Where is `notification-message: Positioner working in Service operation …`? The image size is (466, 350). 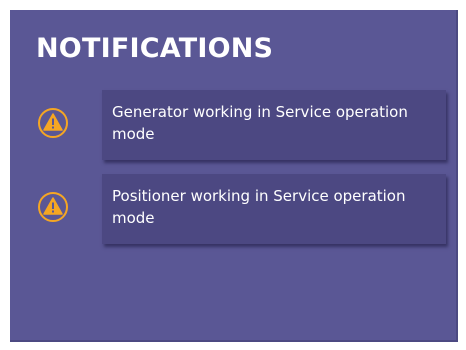 notification-message: Positioner working in Service operation … is located at coordinates (274, 209).